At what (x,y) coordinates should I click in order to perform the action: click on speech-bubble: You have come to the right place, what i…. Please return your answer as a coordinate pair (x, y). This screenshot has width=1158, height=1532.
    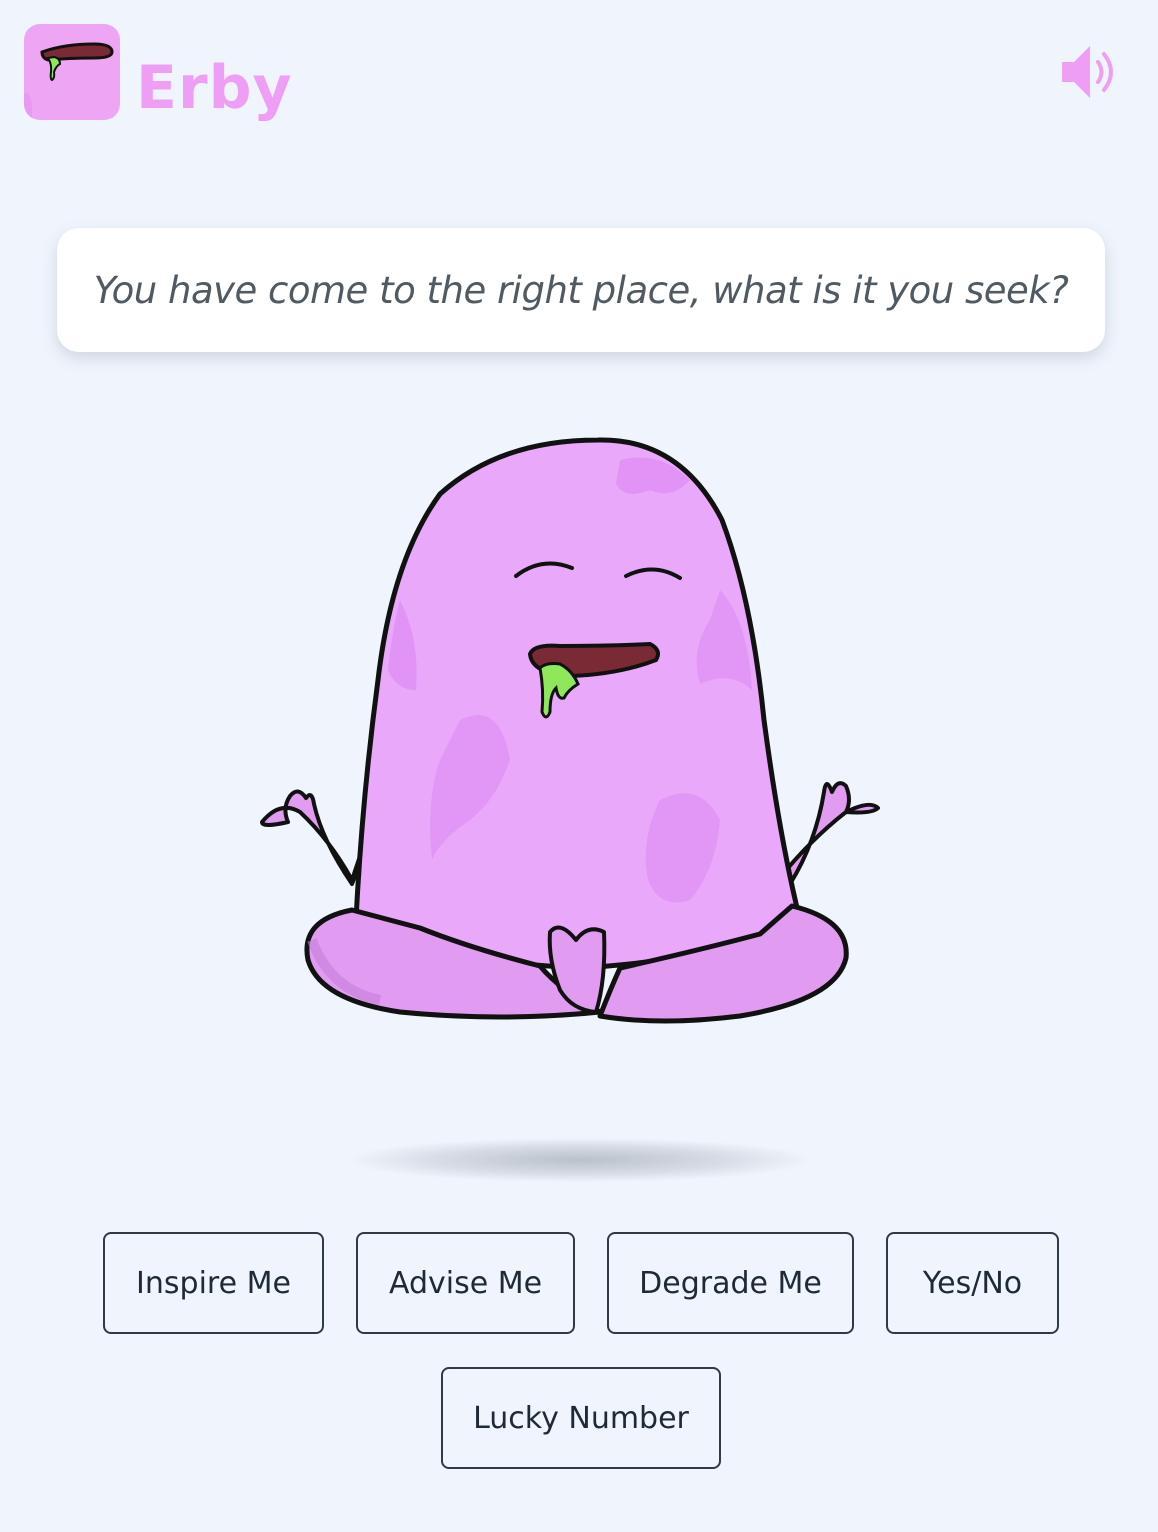
    Looking at the image, I should click on (581, 290).